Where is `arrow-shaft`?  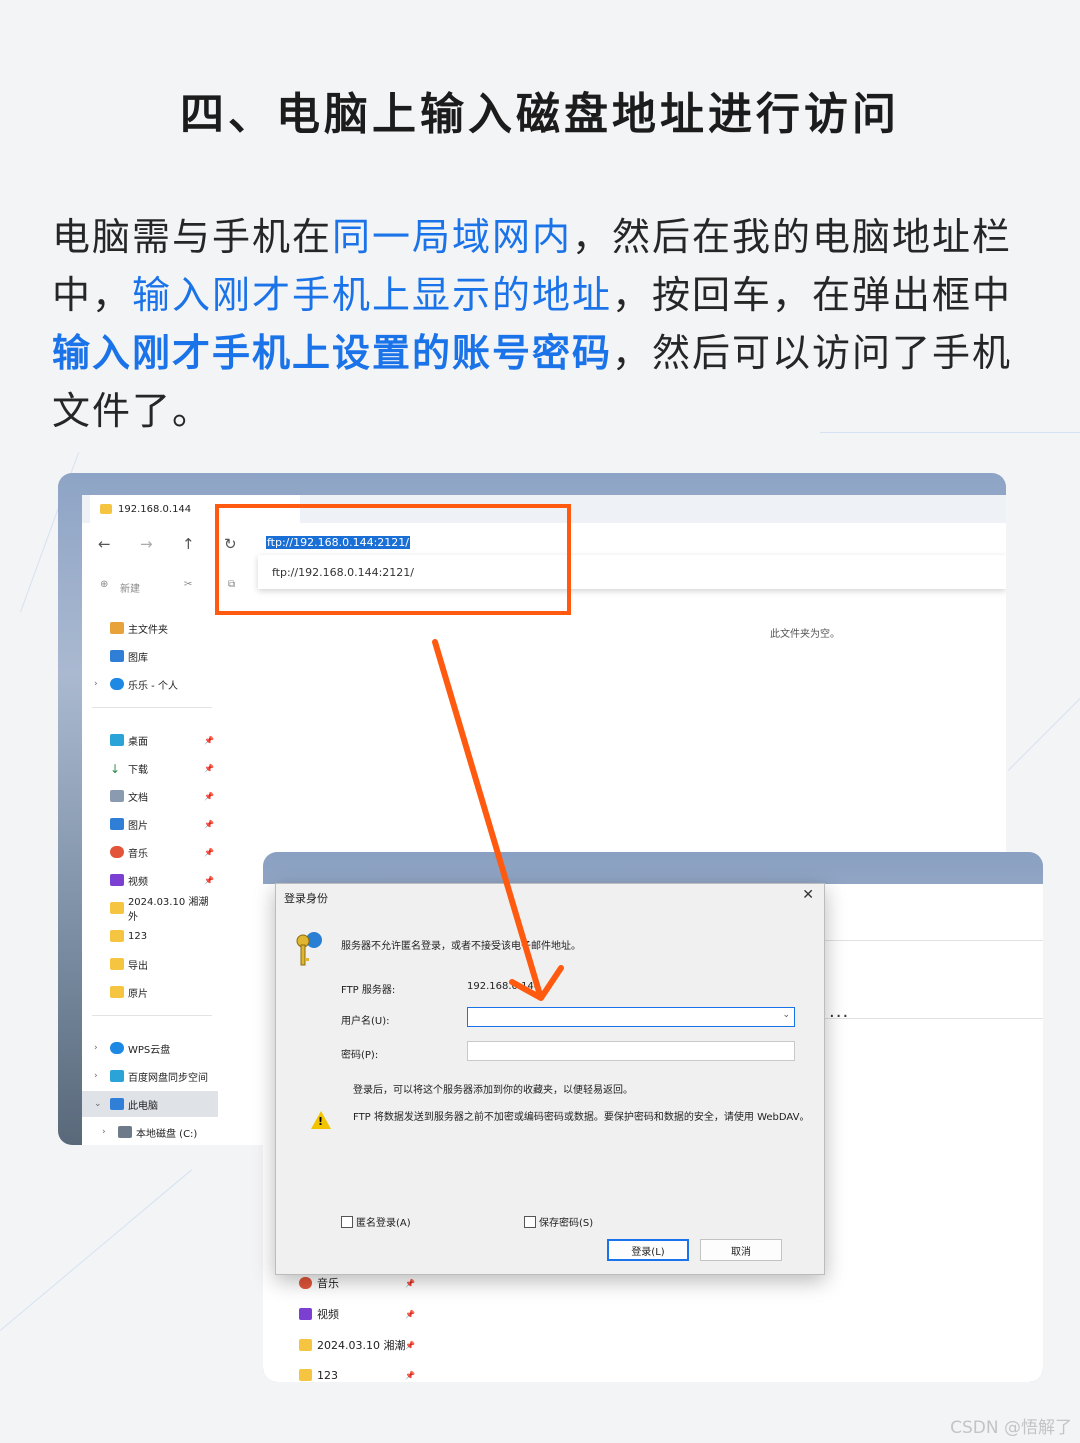 arrow-shaft is located at coordinates (487, 818).